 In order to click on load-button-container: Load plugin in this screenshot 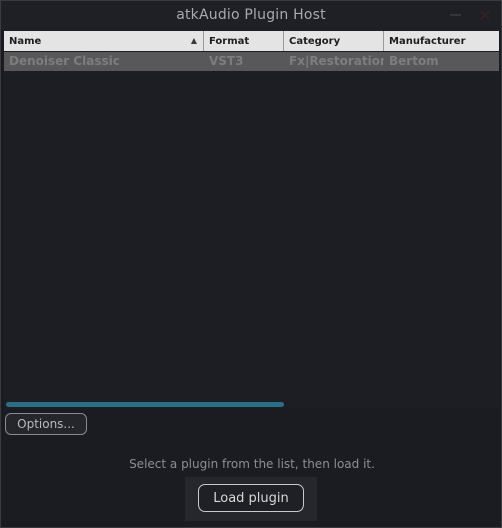, I will do `click(251, 499)`.